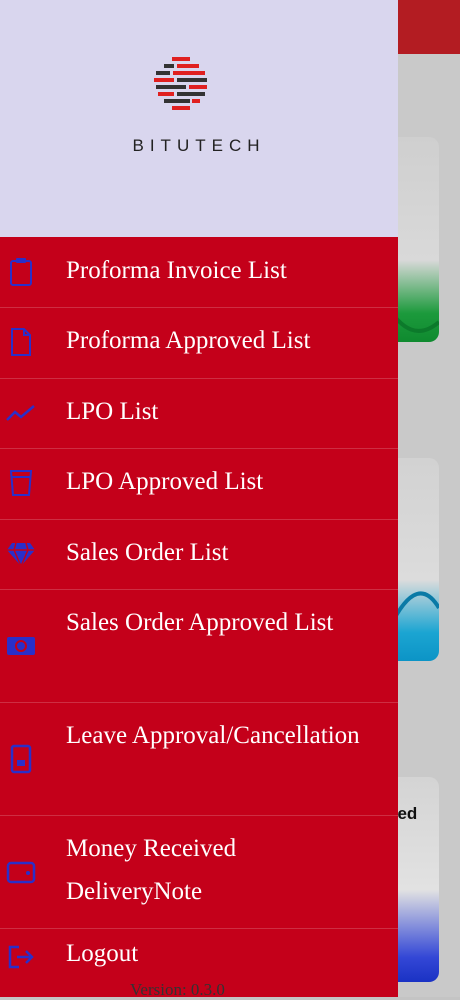 The width and height of the screenshot is (460, 1000). Describe the element at coordinates (199, 413) in the screenshot. I see `menu-item-lpo-list: LPO List` at that location.